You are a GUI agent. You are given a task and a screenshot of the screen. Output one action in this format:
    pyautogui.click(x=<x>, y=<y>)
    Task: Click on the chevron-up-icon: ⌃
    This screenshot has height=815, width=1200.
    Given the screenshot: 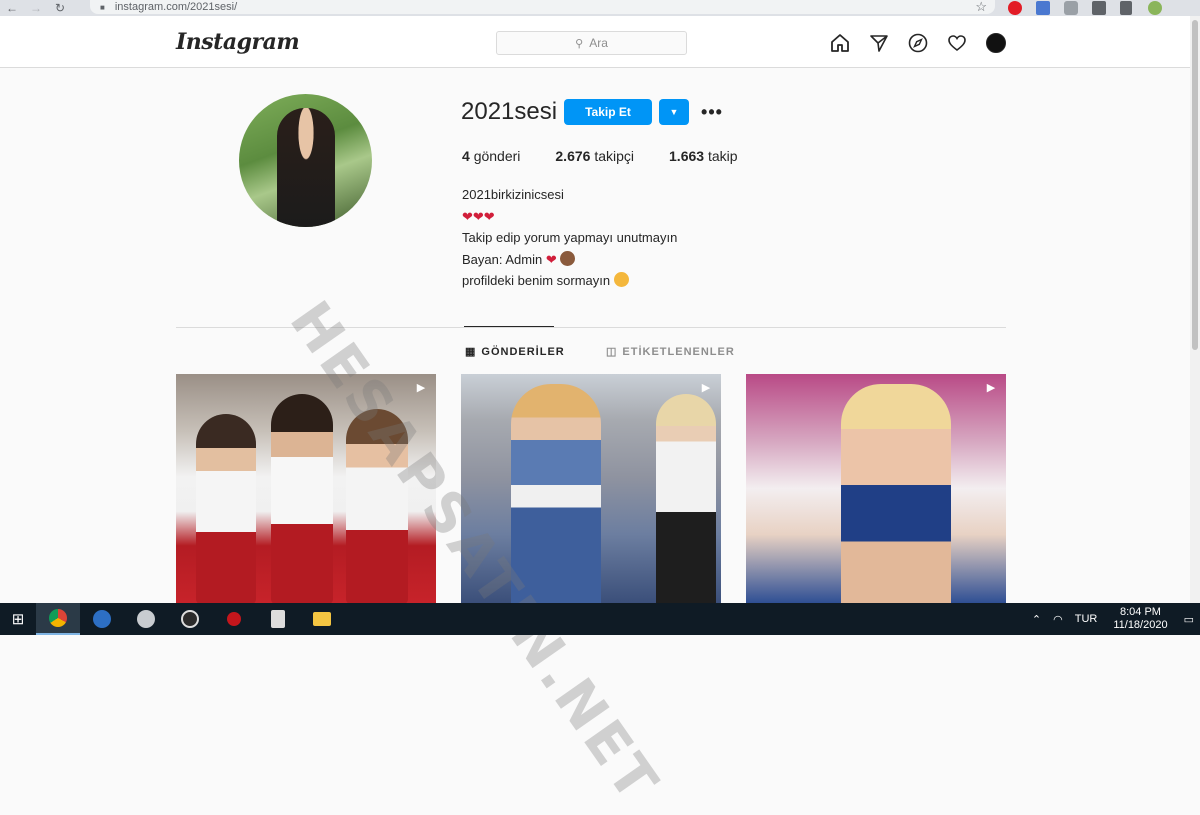 What is the action you would take?
    pyautogui.click(x=1036, y=619)
    